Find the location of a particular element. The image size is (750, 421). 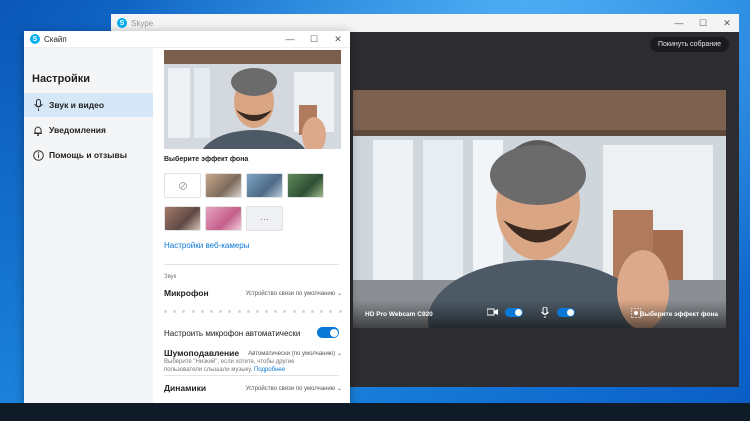

effect-more-tile: ··· is located at coordinates (264, 218).